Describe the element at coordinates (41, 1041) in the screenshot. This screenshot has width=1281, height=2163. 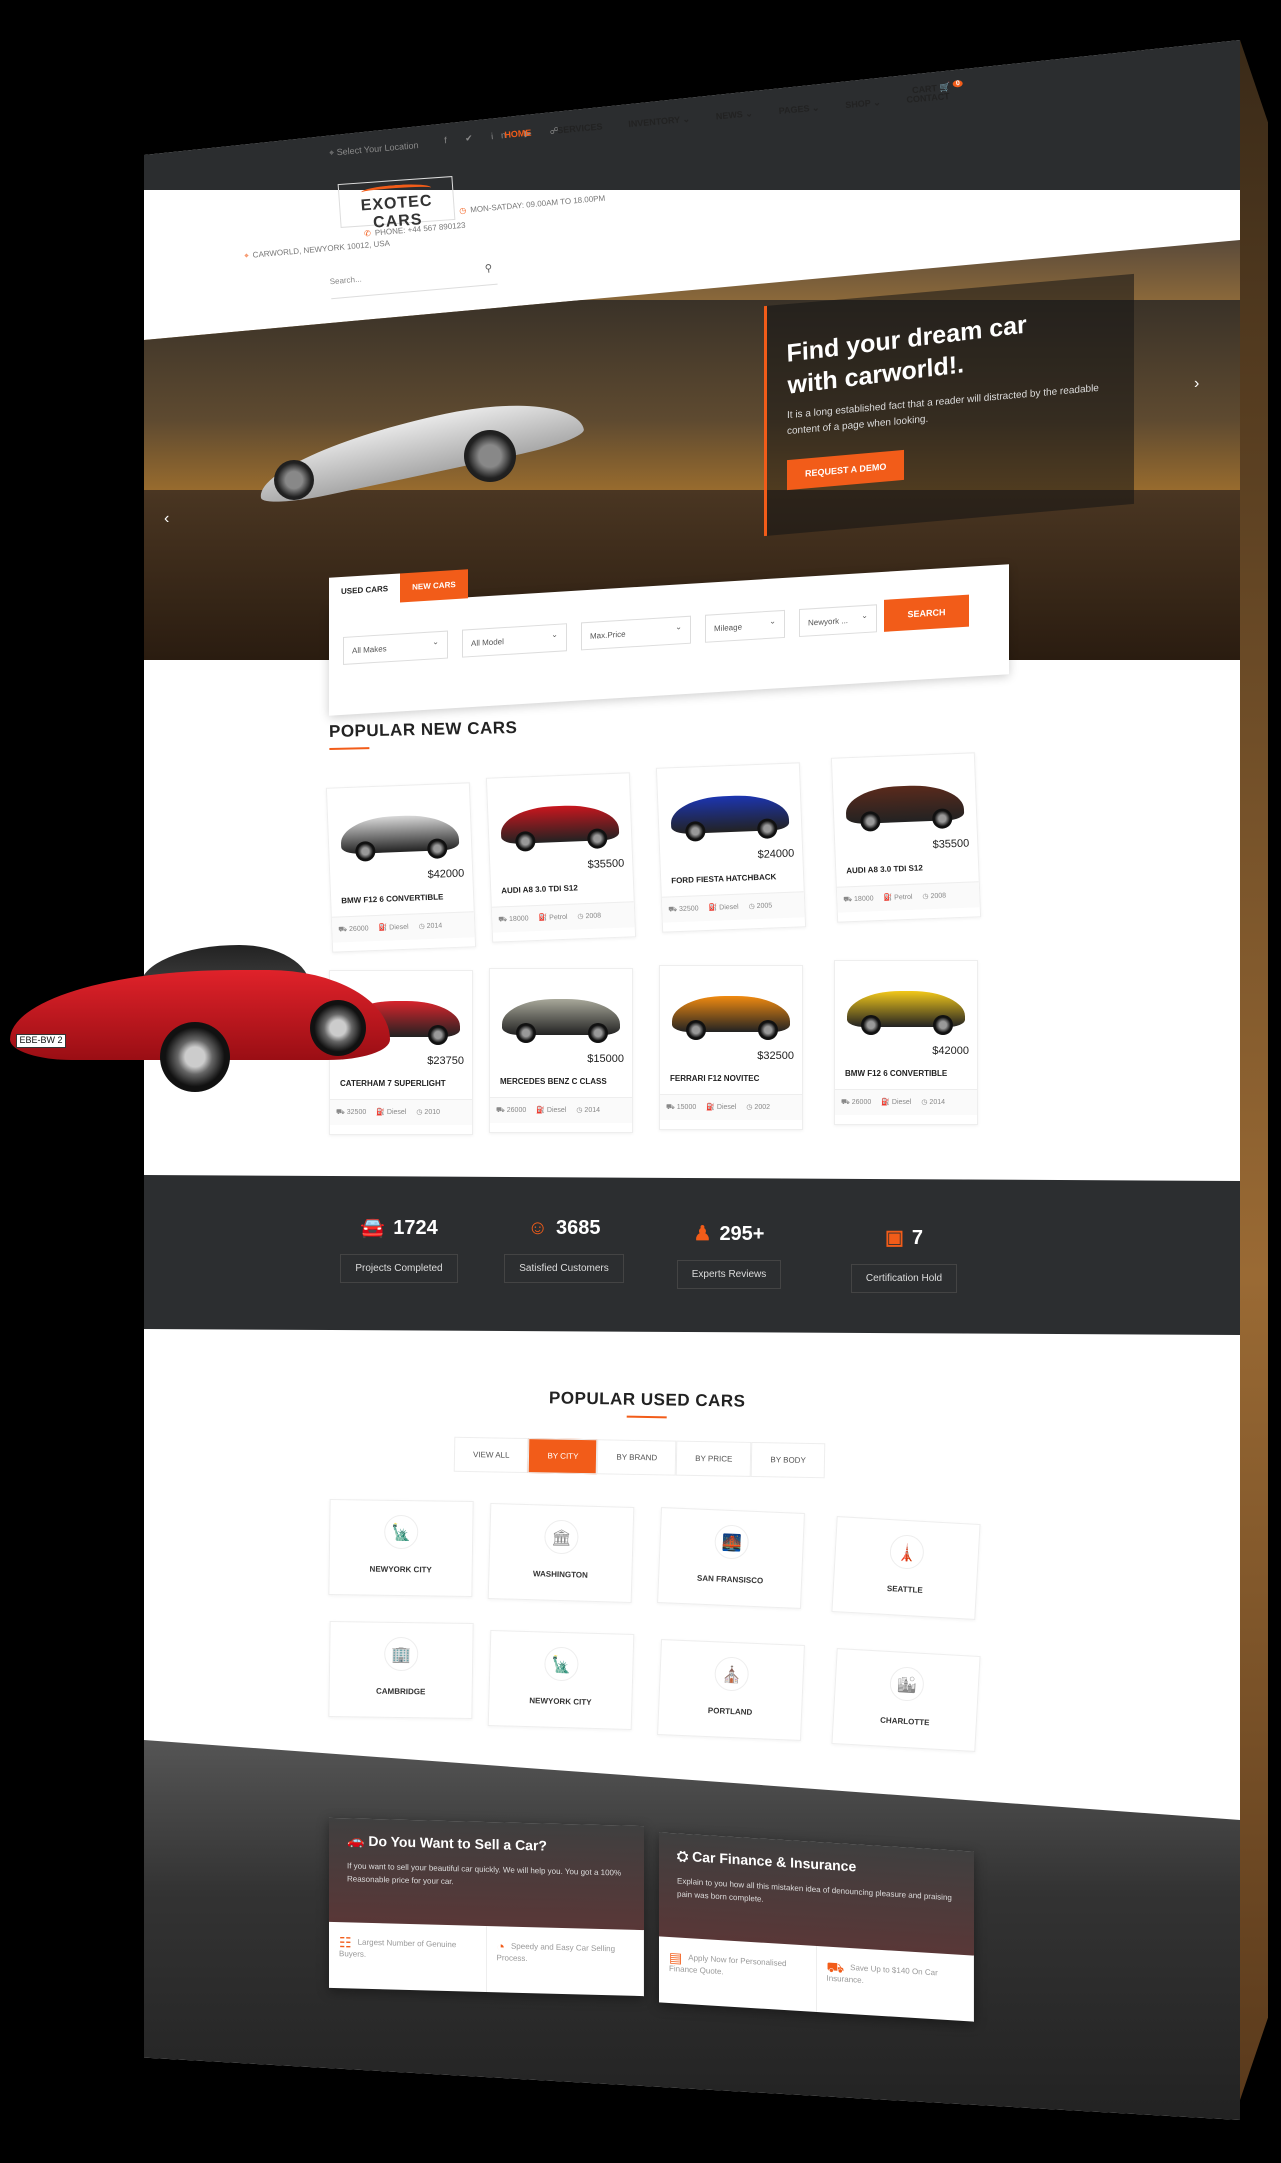
I see `license-plate: EBE-BW 2` at that location.